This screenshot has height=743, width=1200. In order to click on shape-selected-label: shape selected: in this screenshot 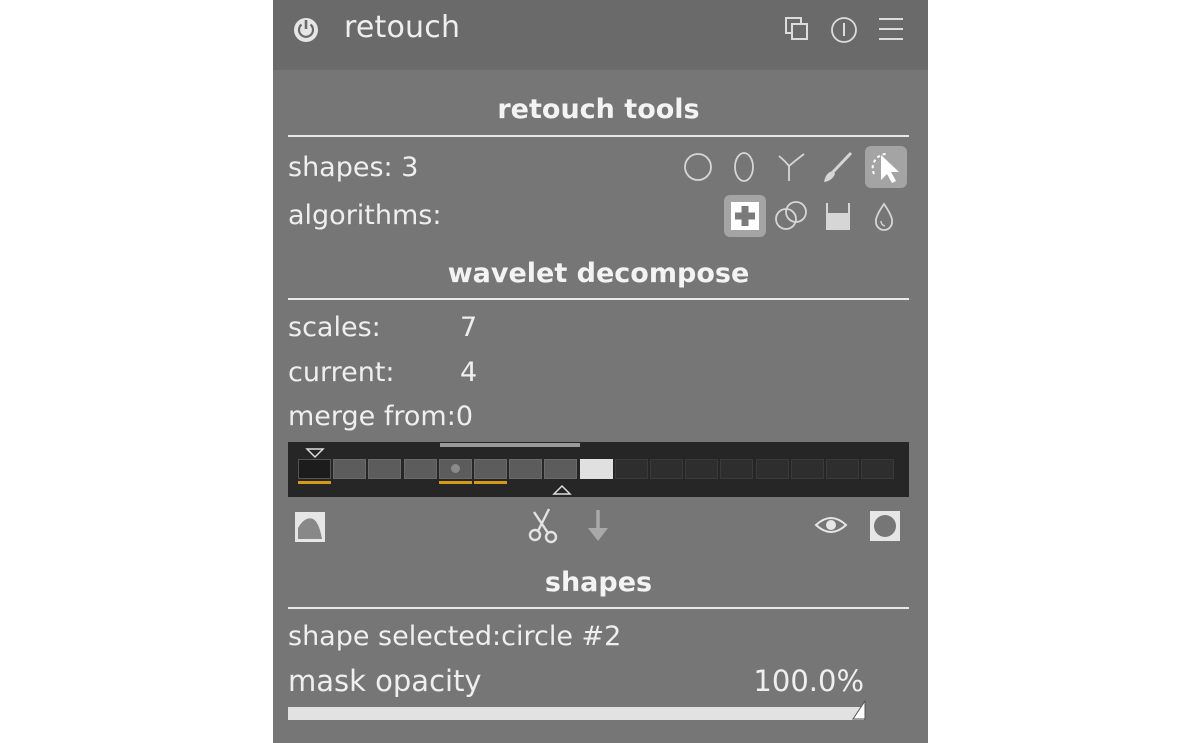, I will do `click(395, 636)`.